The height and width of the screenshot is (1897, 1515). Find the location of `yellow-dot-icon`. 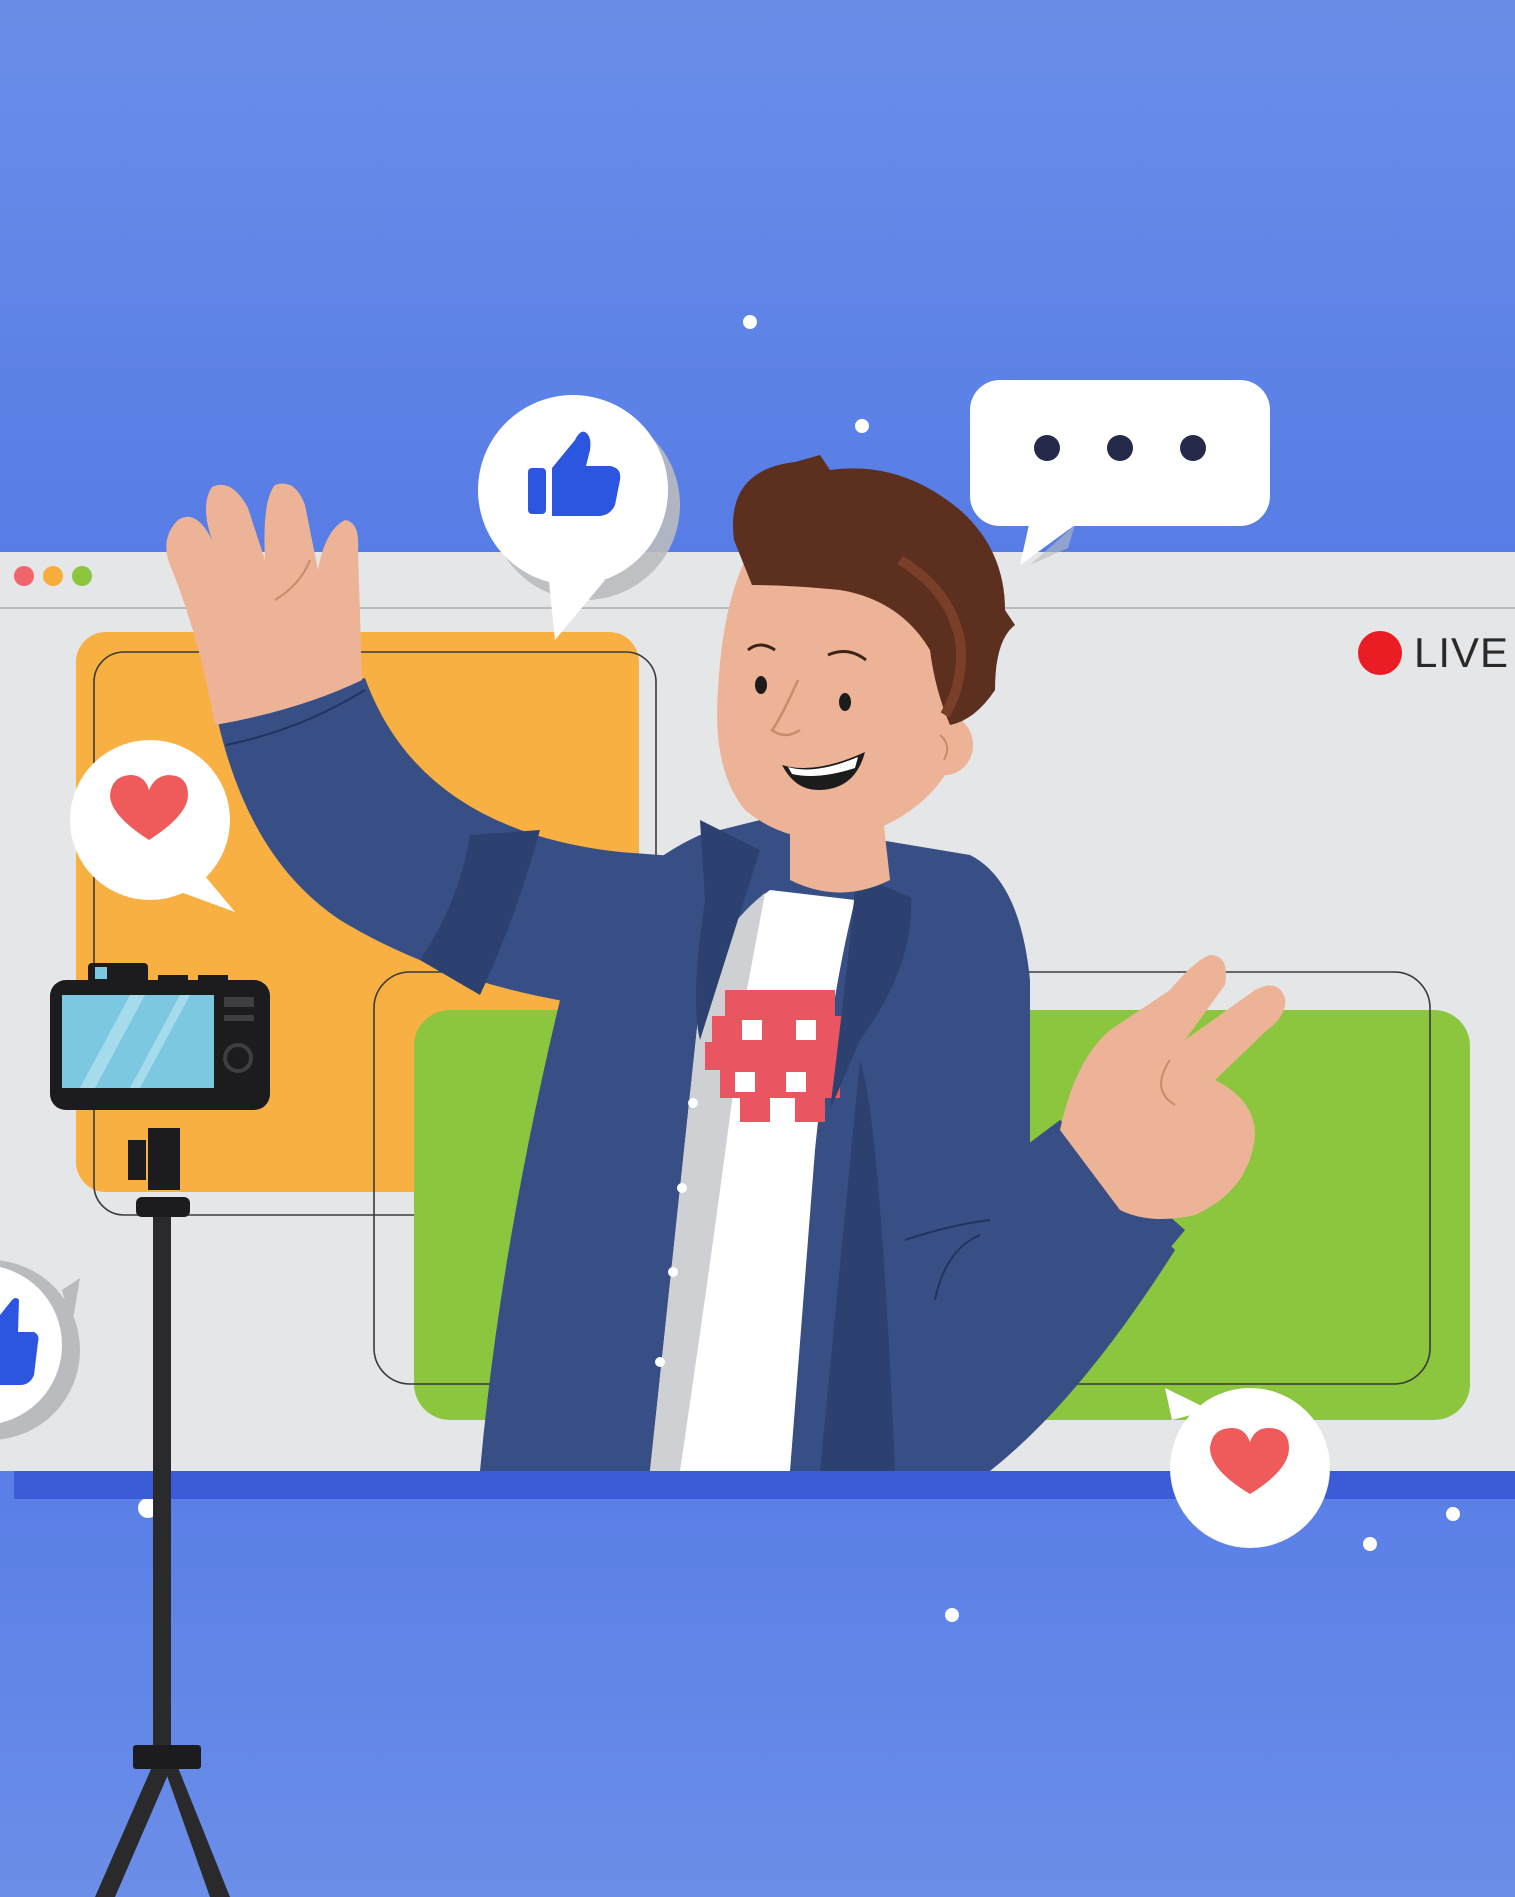

yellow-dot-icon is located at coordinates (53, 576).